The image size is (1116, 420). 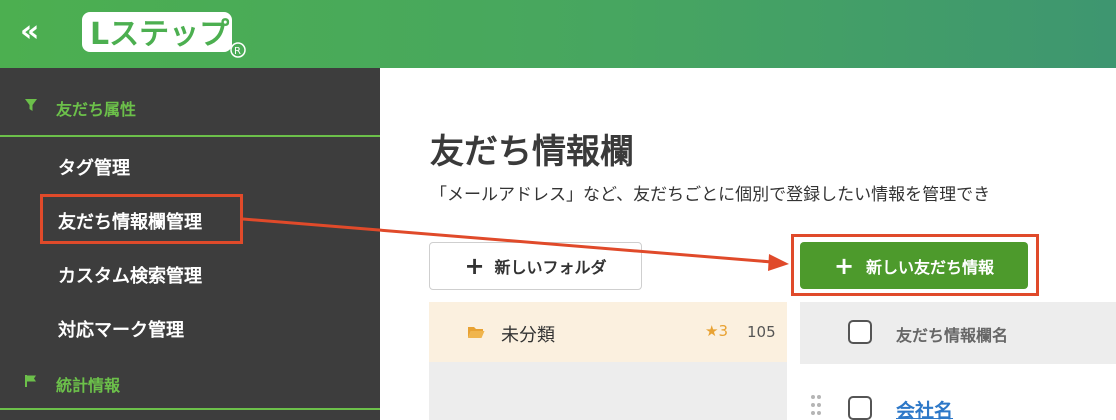 What do you see at coordinates (88, 385) in the screenshot?
I see `sidebar-section-label: 統計情報` at bounding box center [88, 385].